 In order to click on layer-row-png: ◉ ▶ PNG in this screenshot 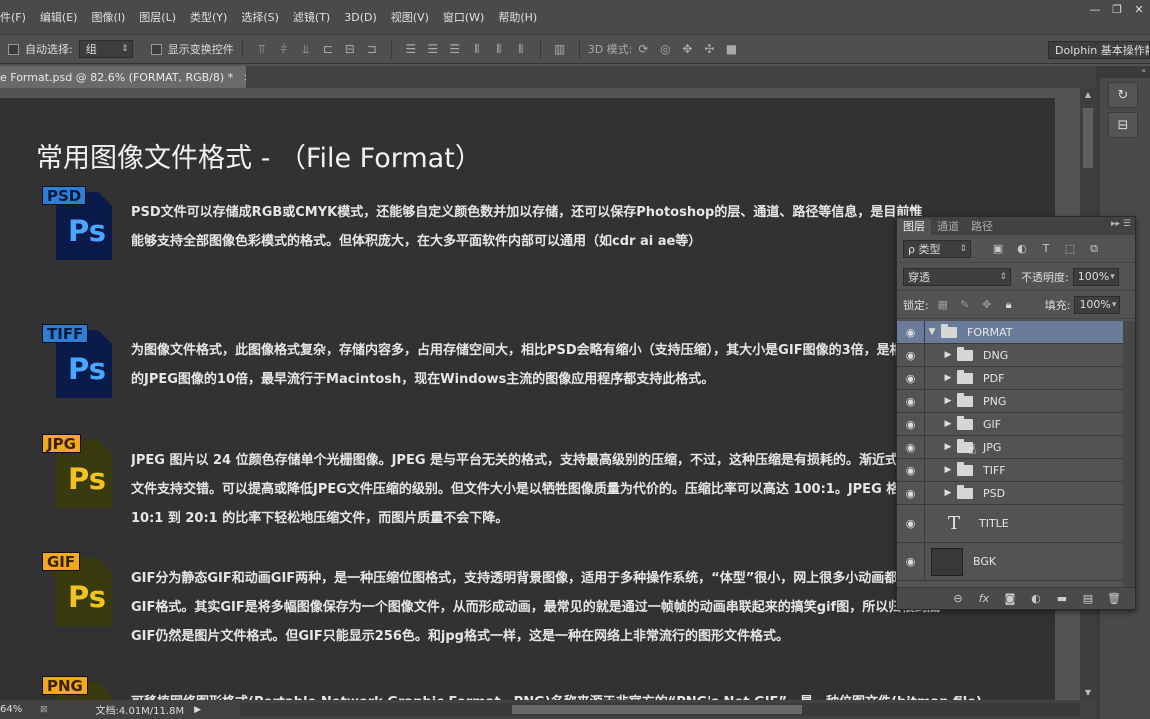, I will do `click(1010, 401)`.